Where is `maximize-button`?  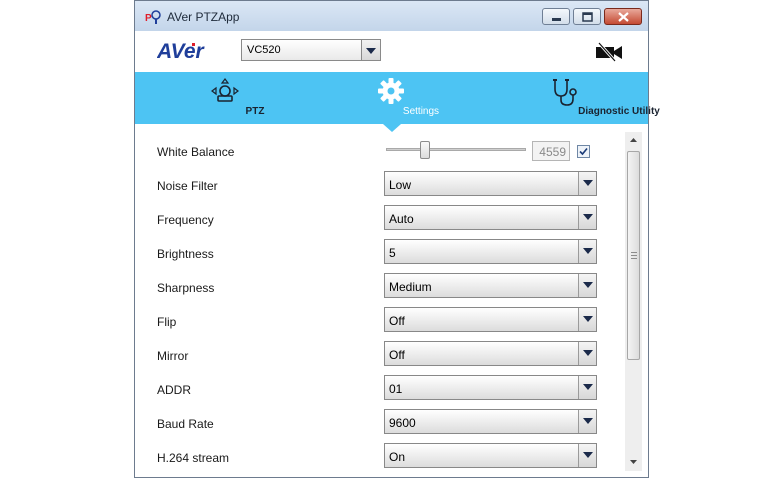
maximize-button is located at coordinates (587, 16).